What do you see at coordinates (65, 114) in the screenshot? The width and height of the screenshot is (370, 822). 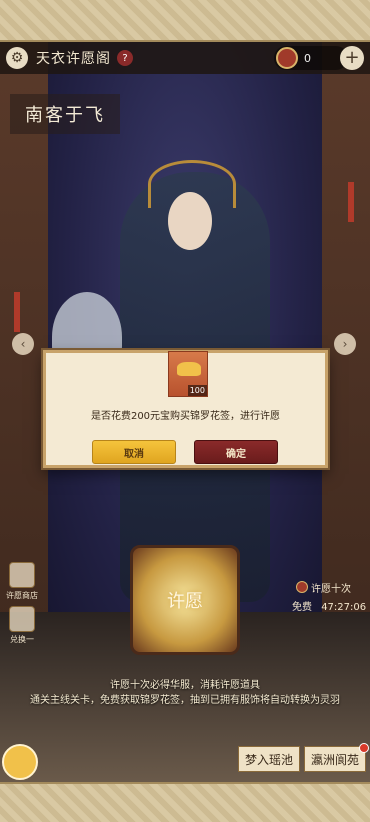 I see `pool-name: 南客于飞` at bounding box center [65, 114].